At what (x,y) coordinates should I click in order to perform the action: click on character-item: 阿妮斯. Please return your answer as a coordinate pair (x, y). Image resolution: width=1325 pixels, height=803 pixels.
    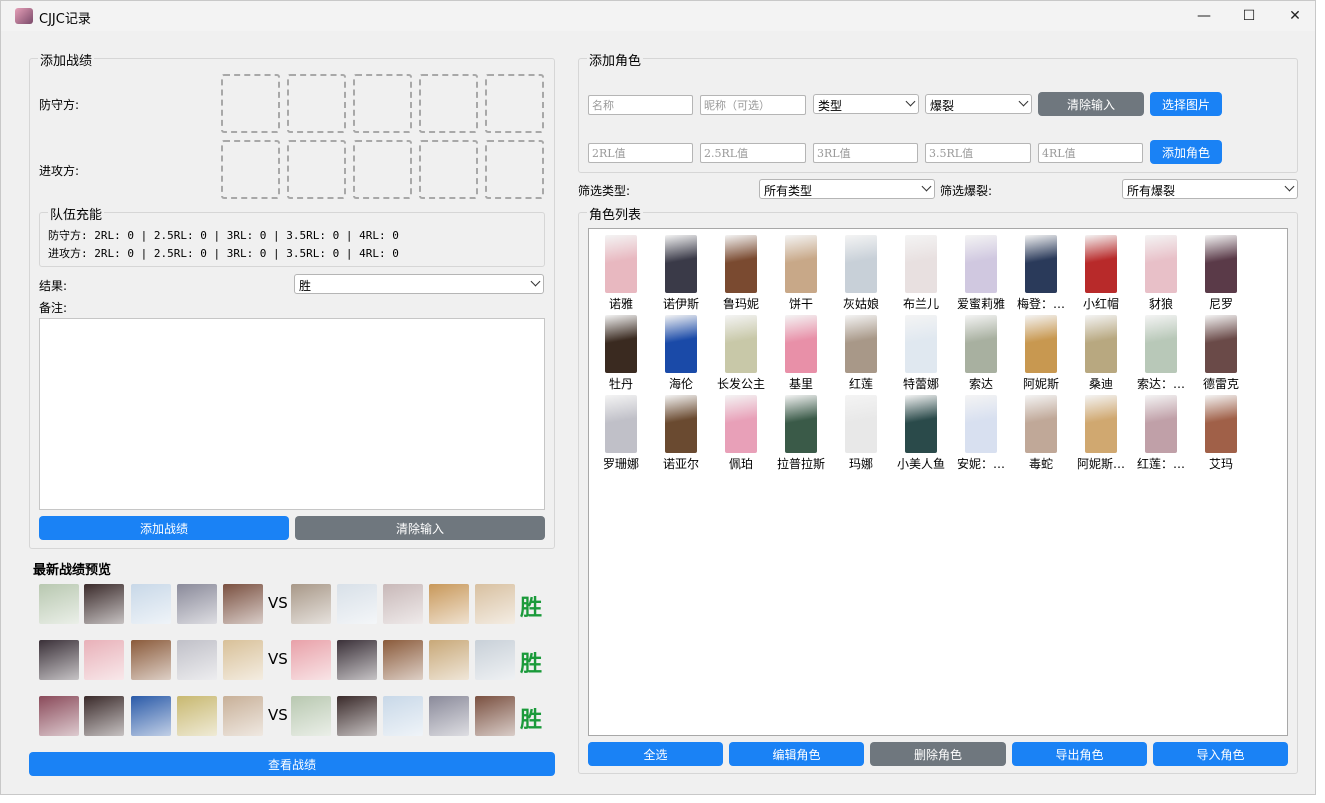
    Looking at the image, I should click on (1041, 352).